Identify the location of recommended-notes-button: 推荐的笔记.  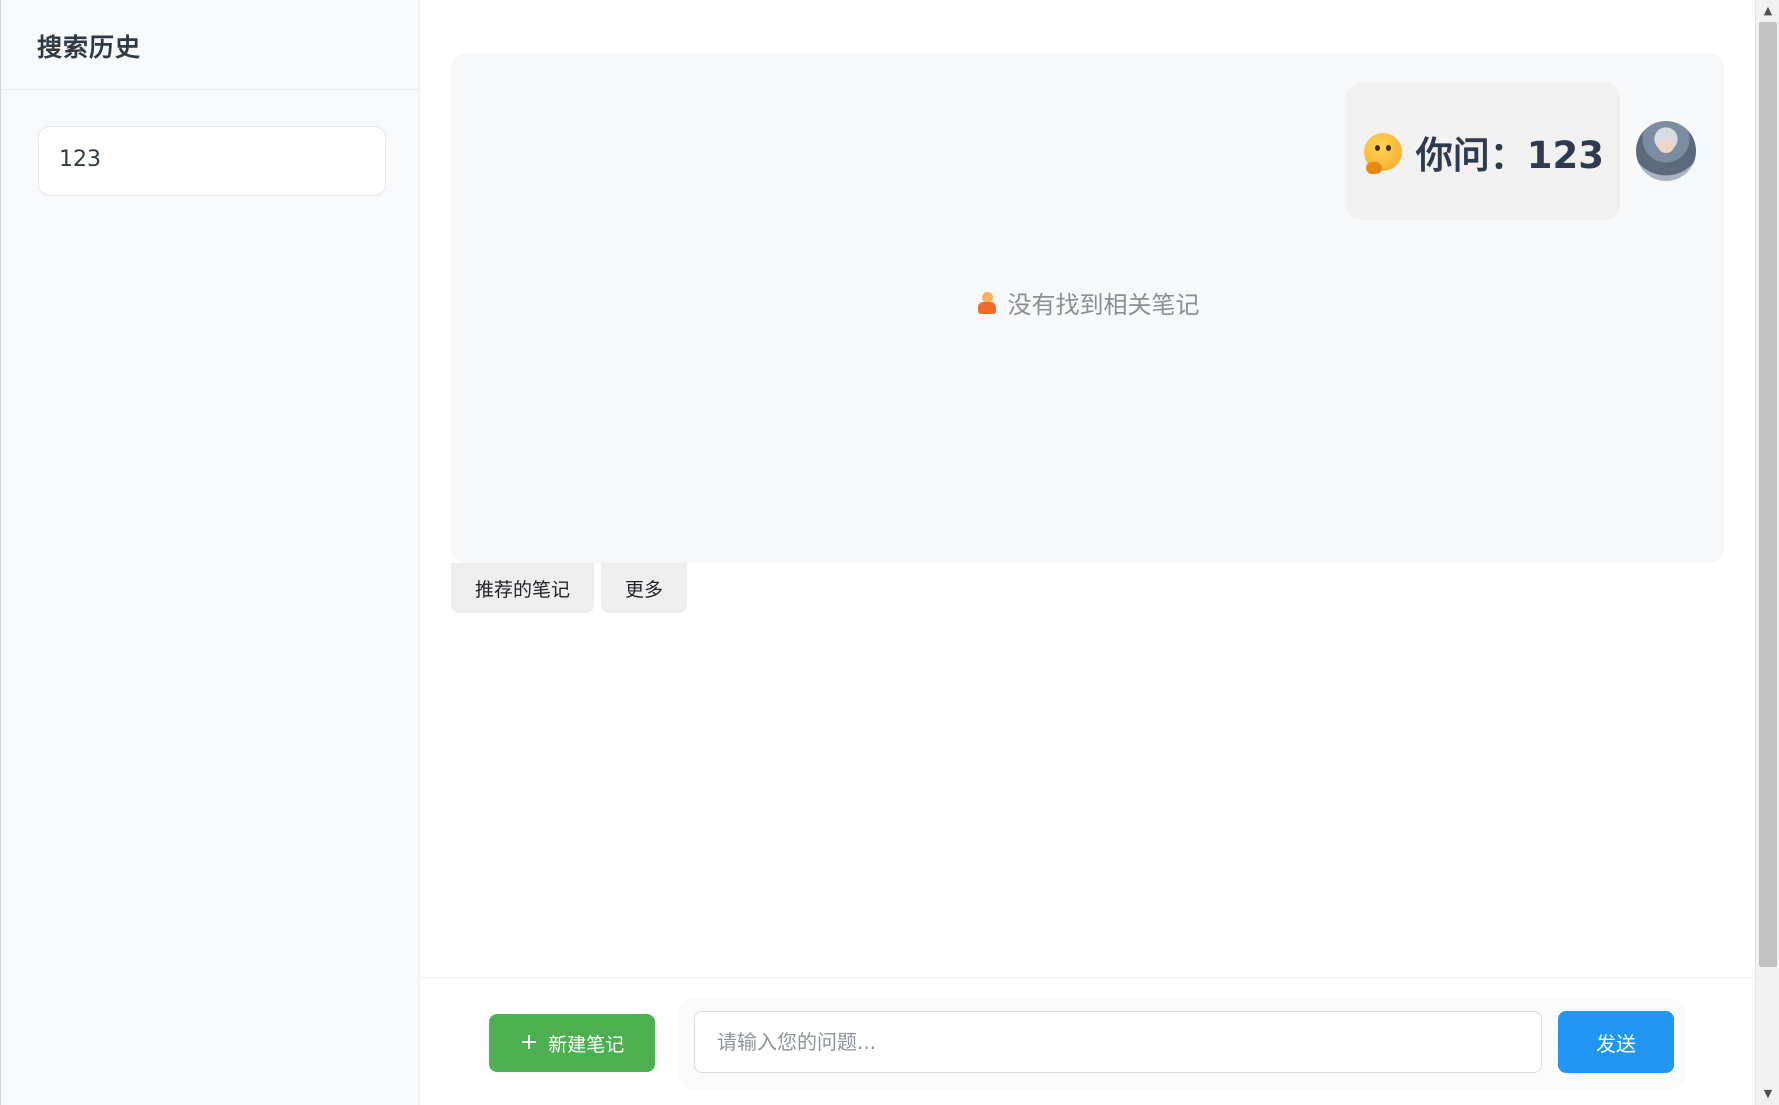
(523, 588).